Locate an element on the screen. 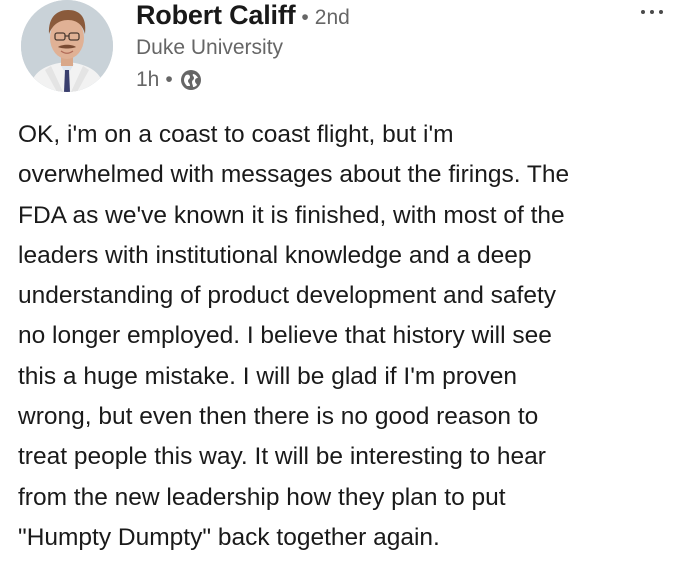  more-horizontal-icon is located at coordinates (652, 12).